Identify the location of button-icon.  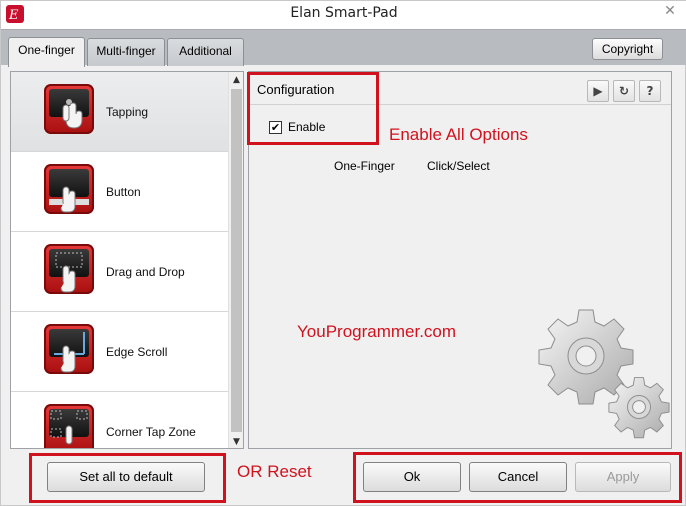
(69, 189).